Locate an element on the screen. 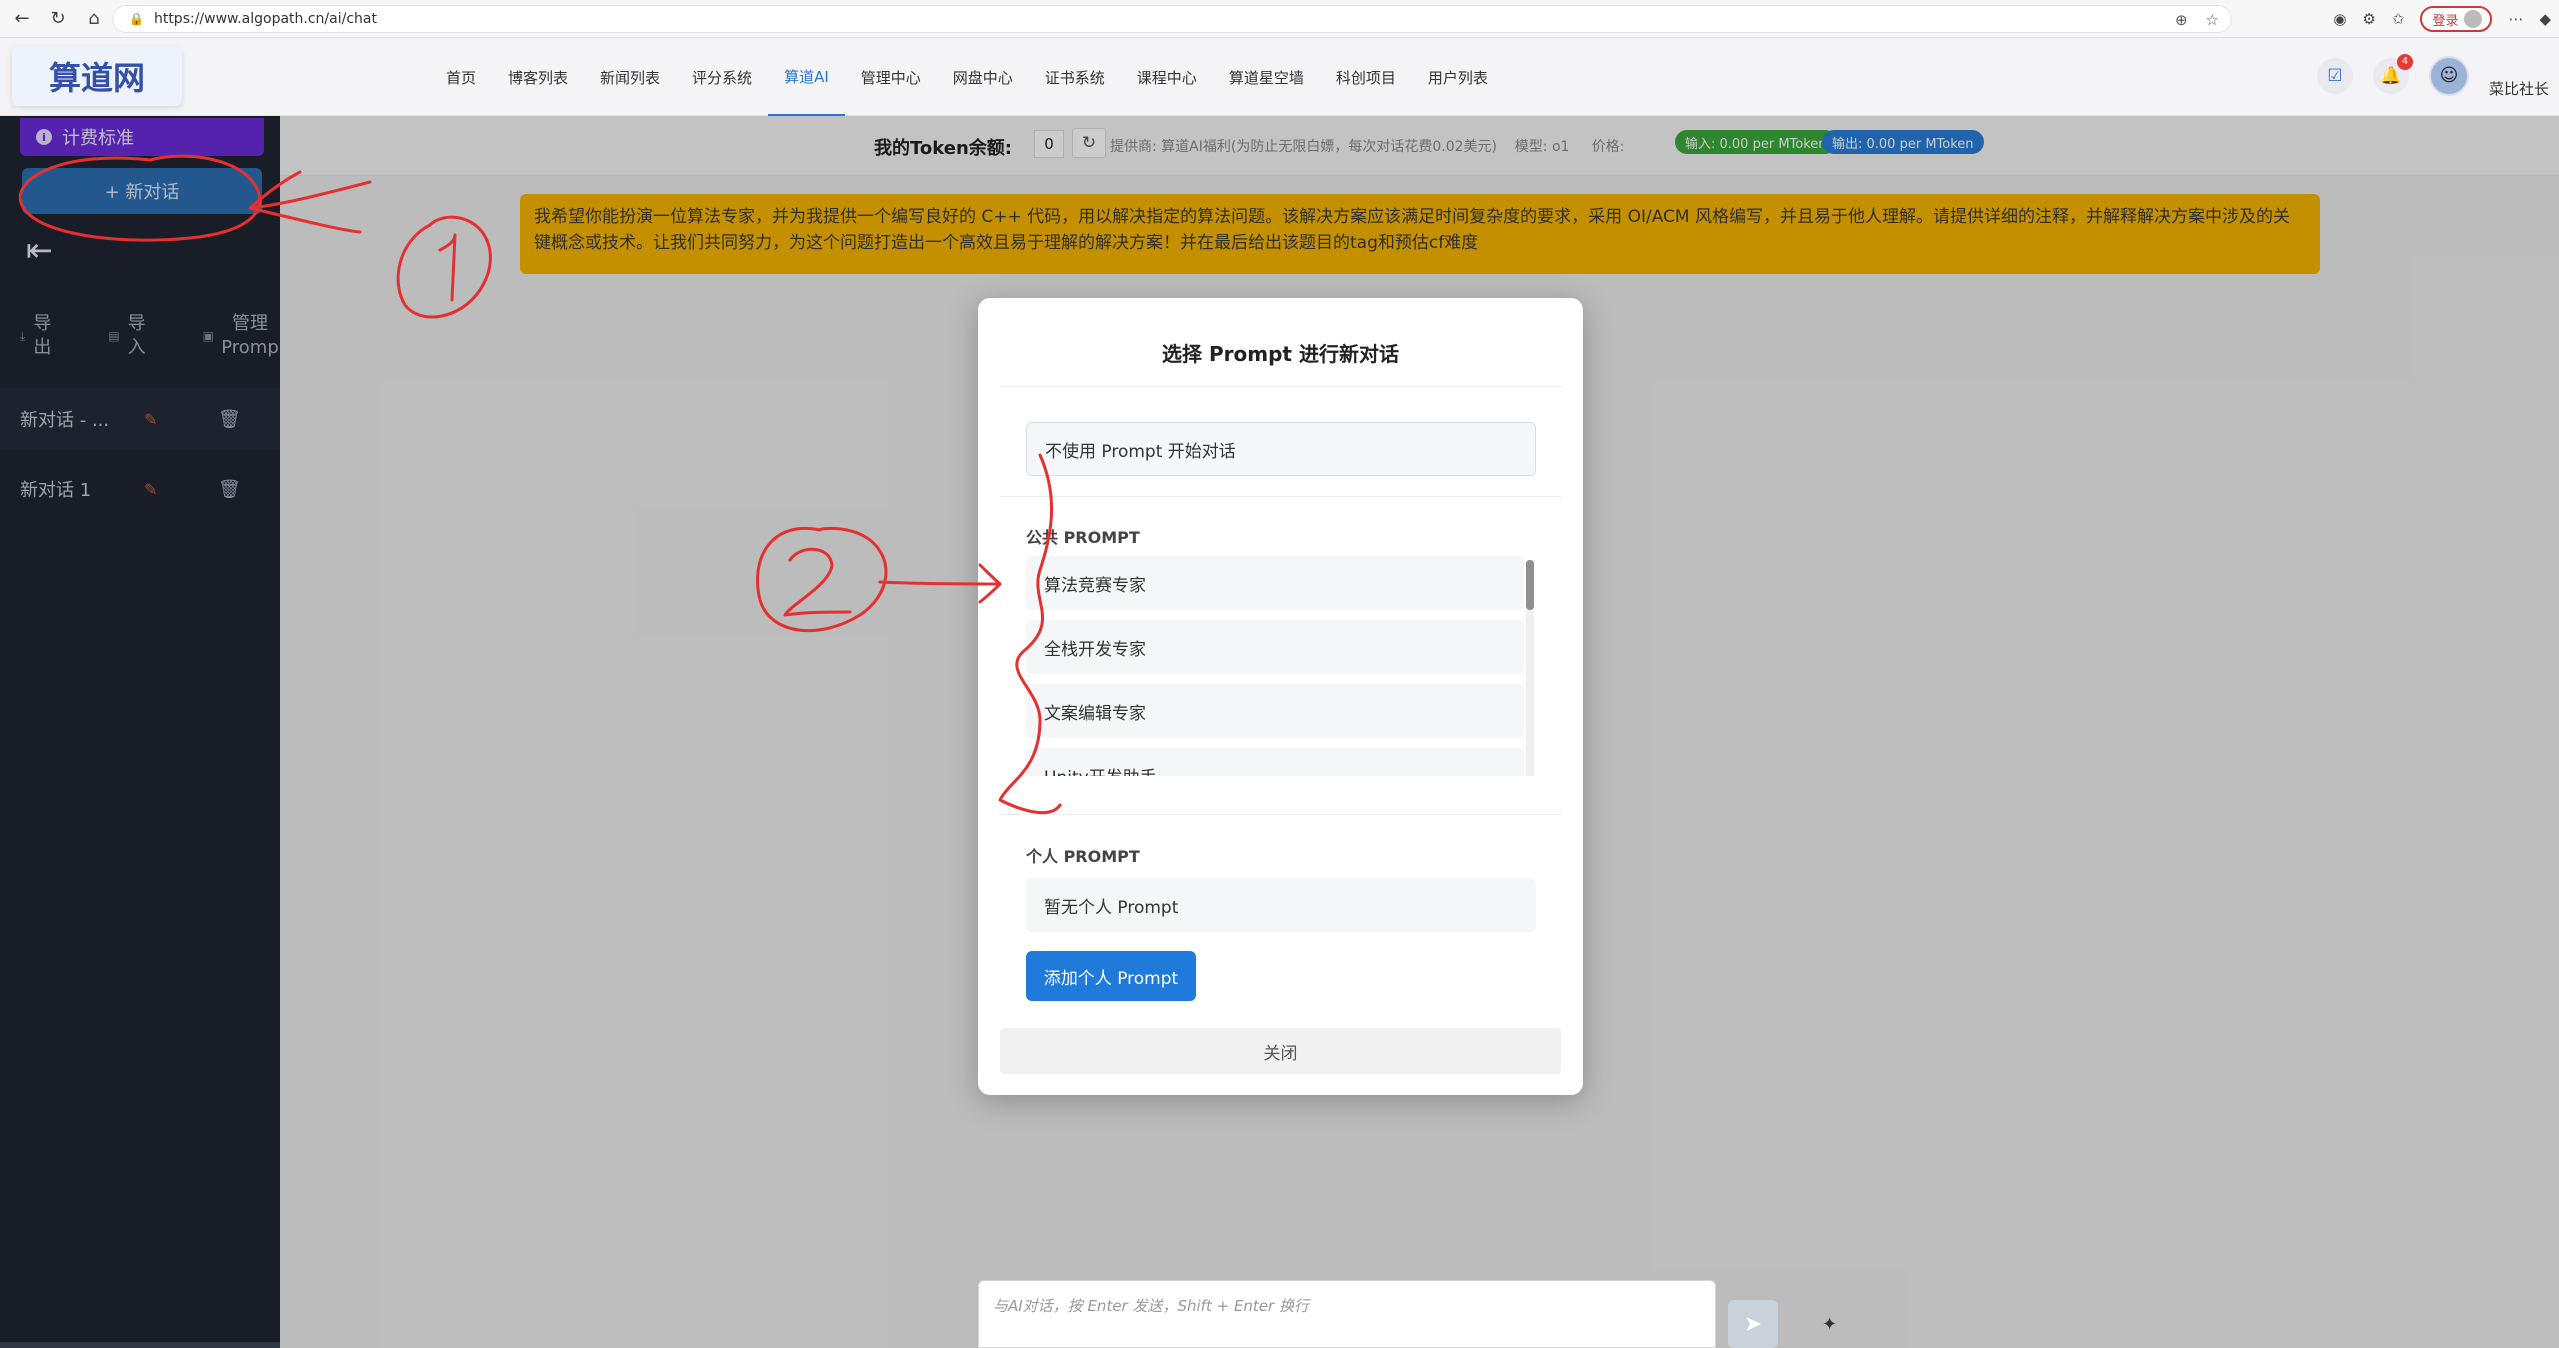  nav-item-starwall: 算道星空墙 is located at coordinates (1266, 77).